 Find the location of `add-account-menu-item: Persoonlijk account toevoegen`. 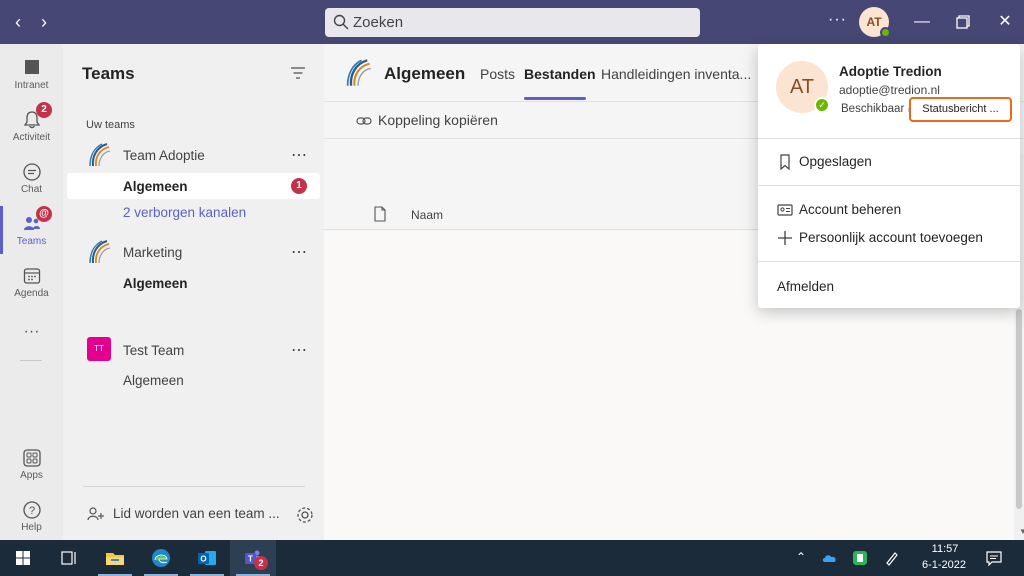

add-account-menu-item: Persoonlijk account toevoegen is located at coordinates (880, 238).